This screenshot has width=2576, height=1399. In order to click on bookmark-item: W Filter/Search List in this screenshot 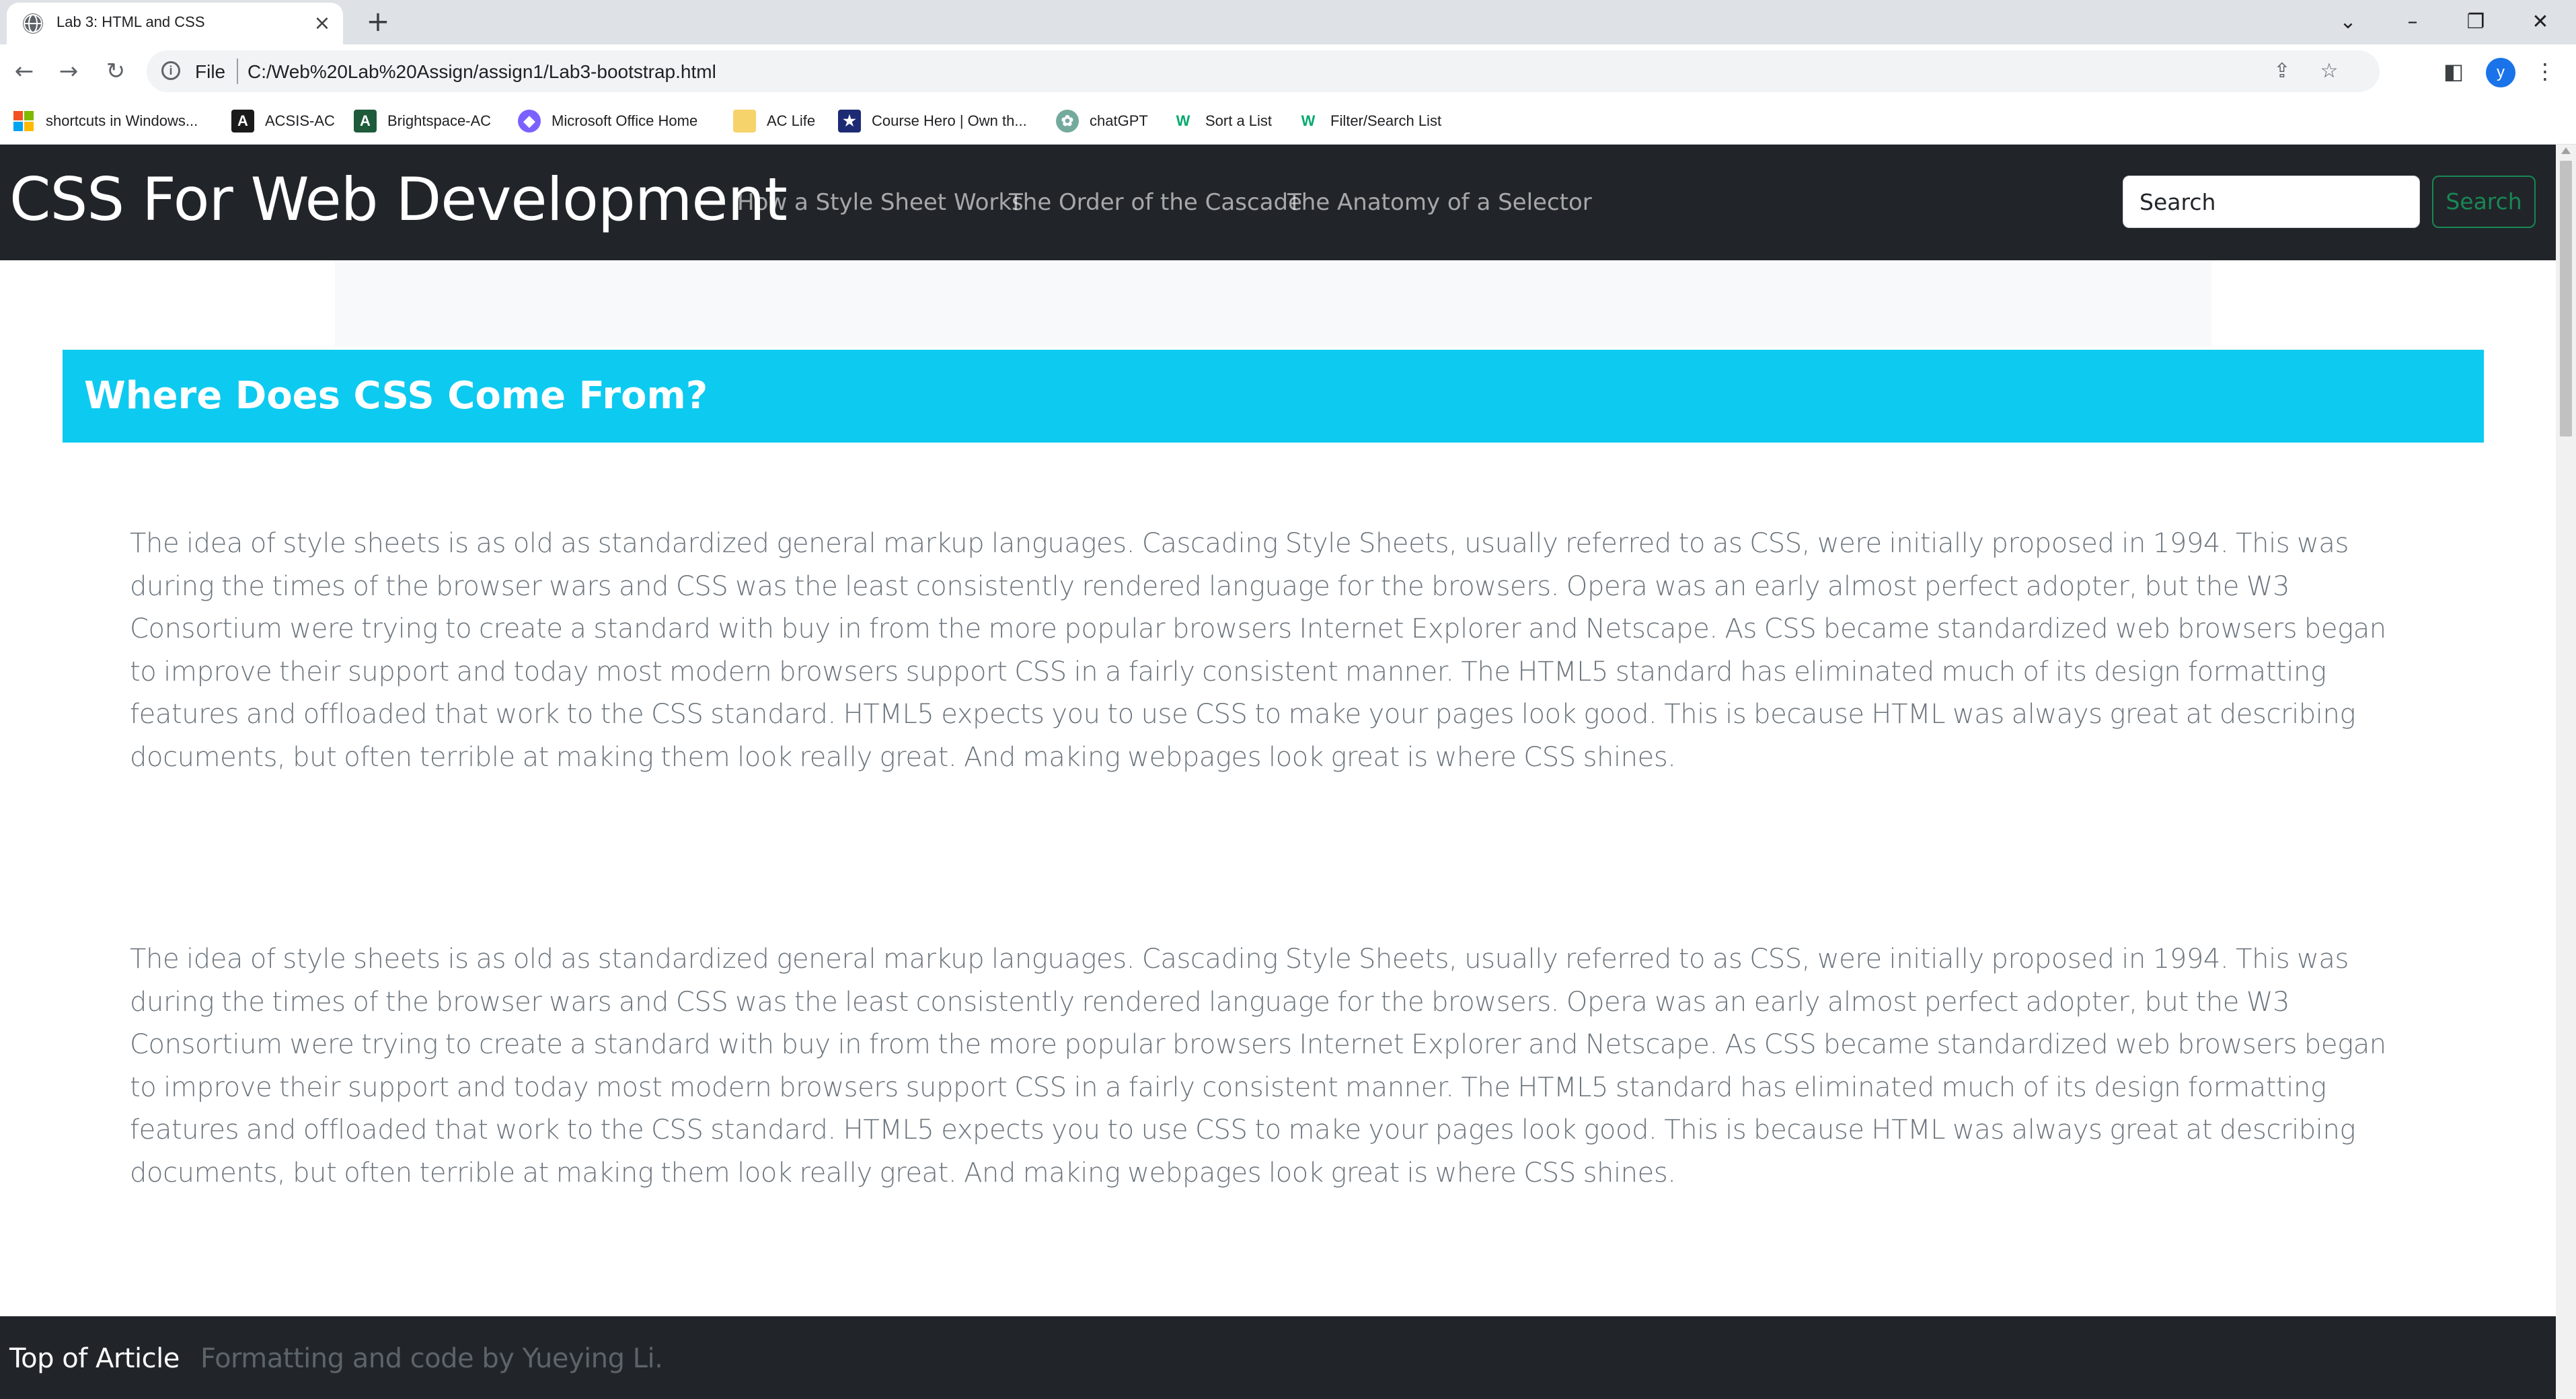, I will do `click(1369, 122)`.